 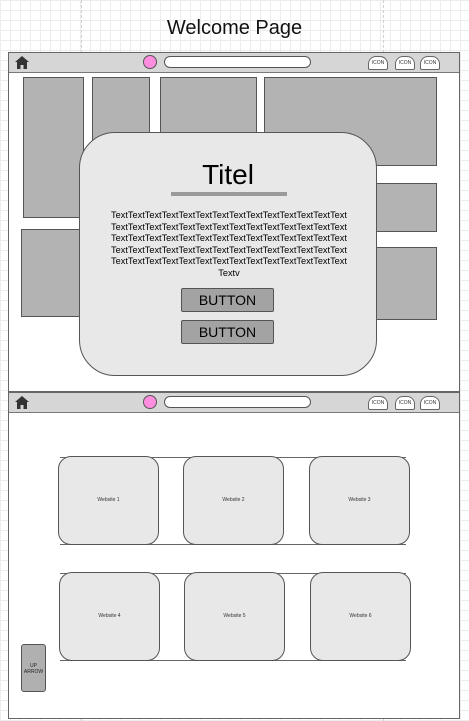 I want to click on up-arrow-label: ARROW, so click(x=33, y=672).